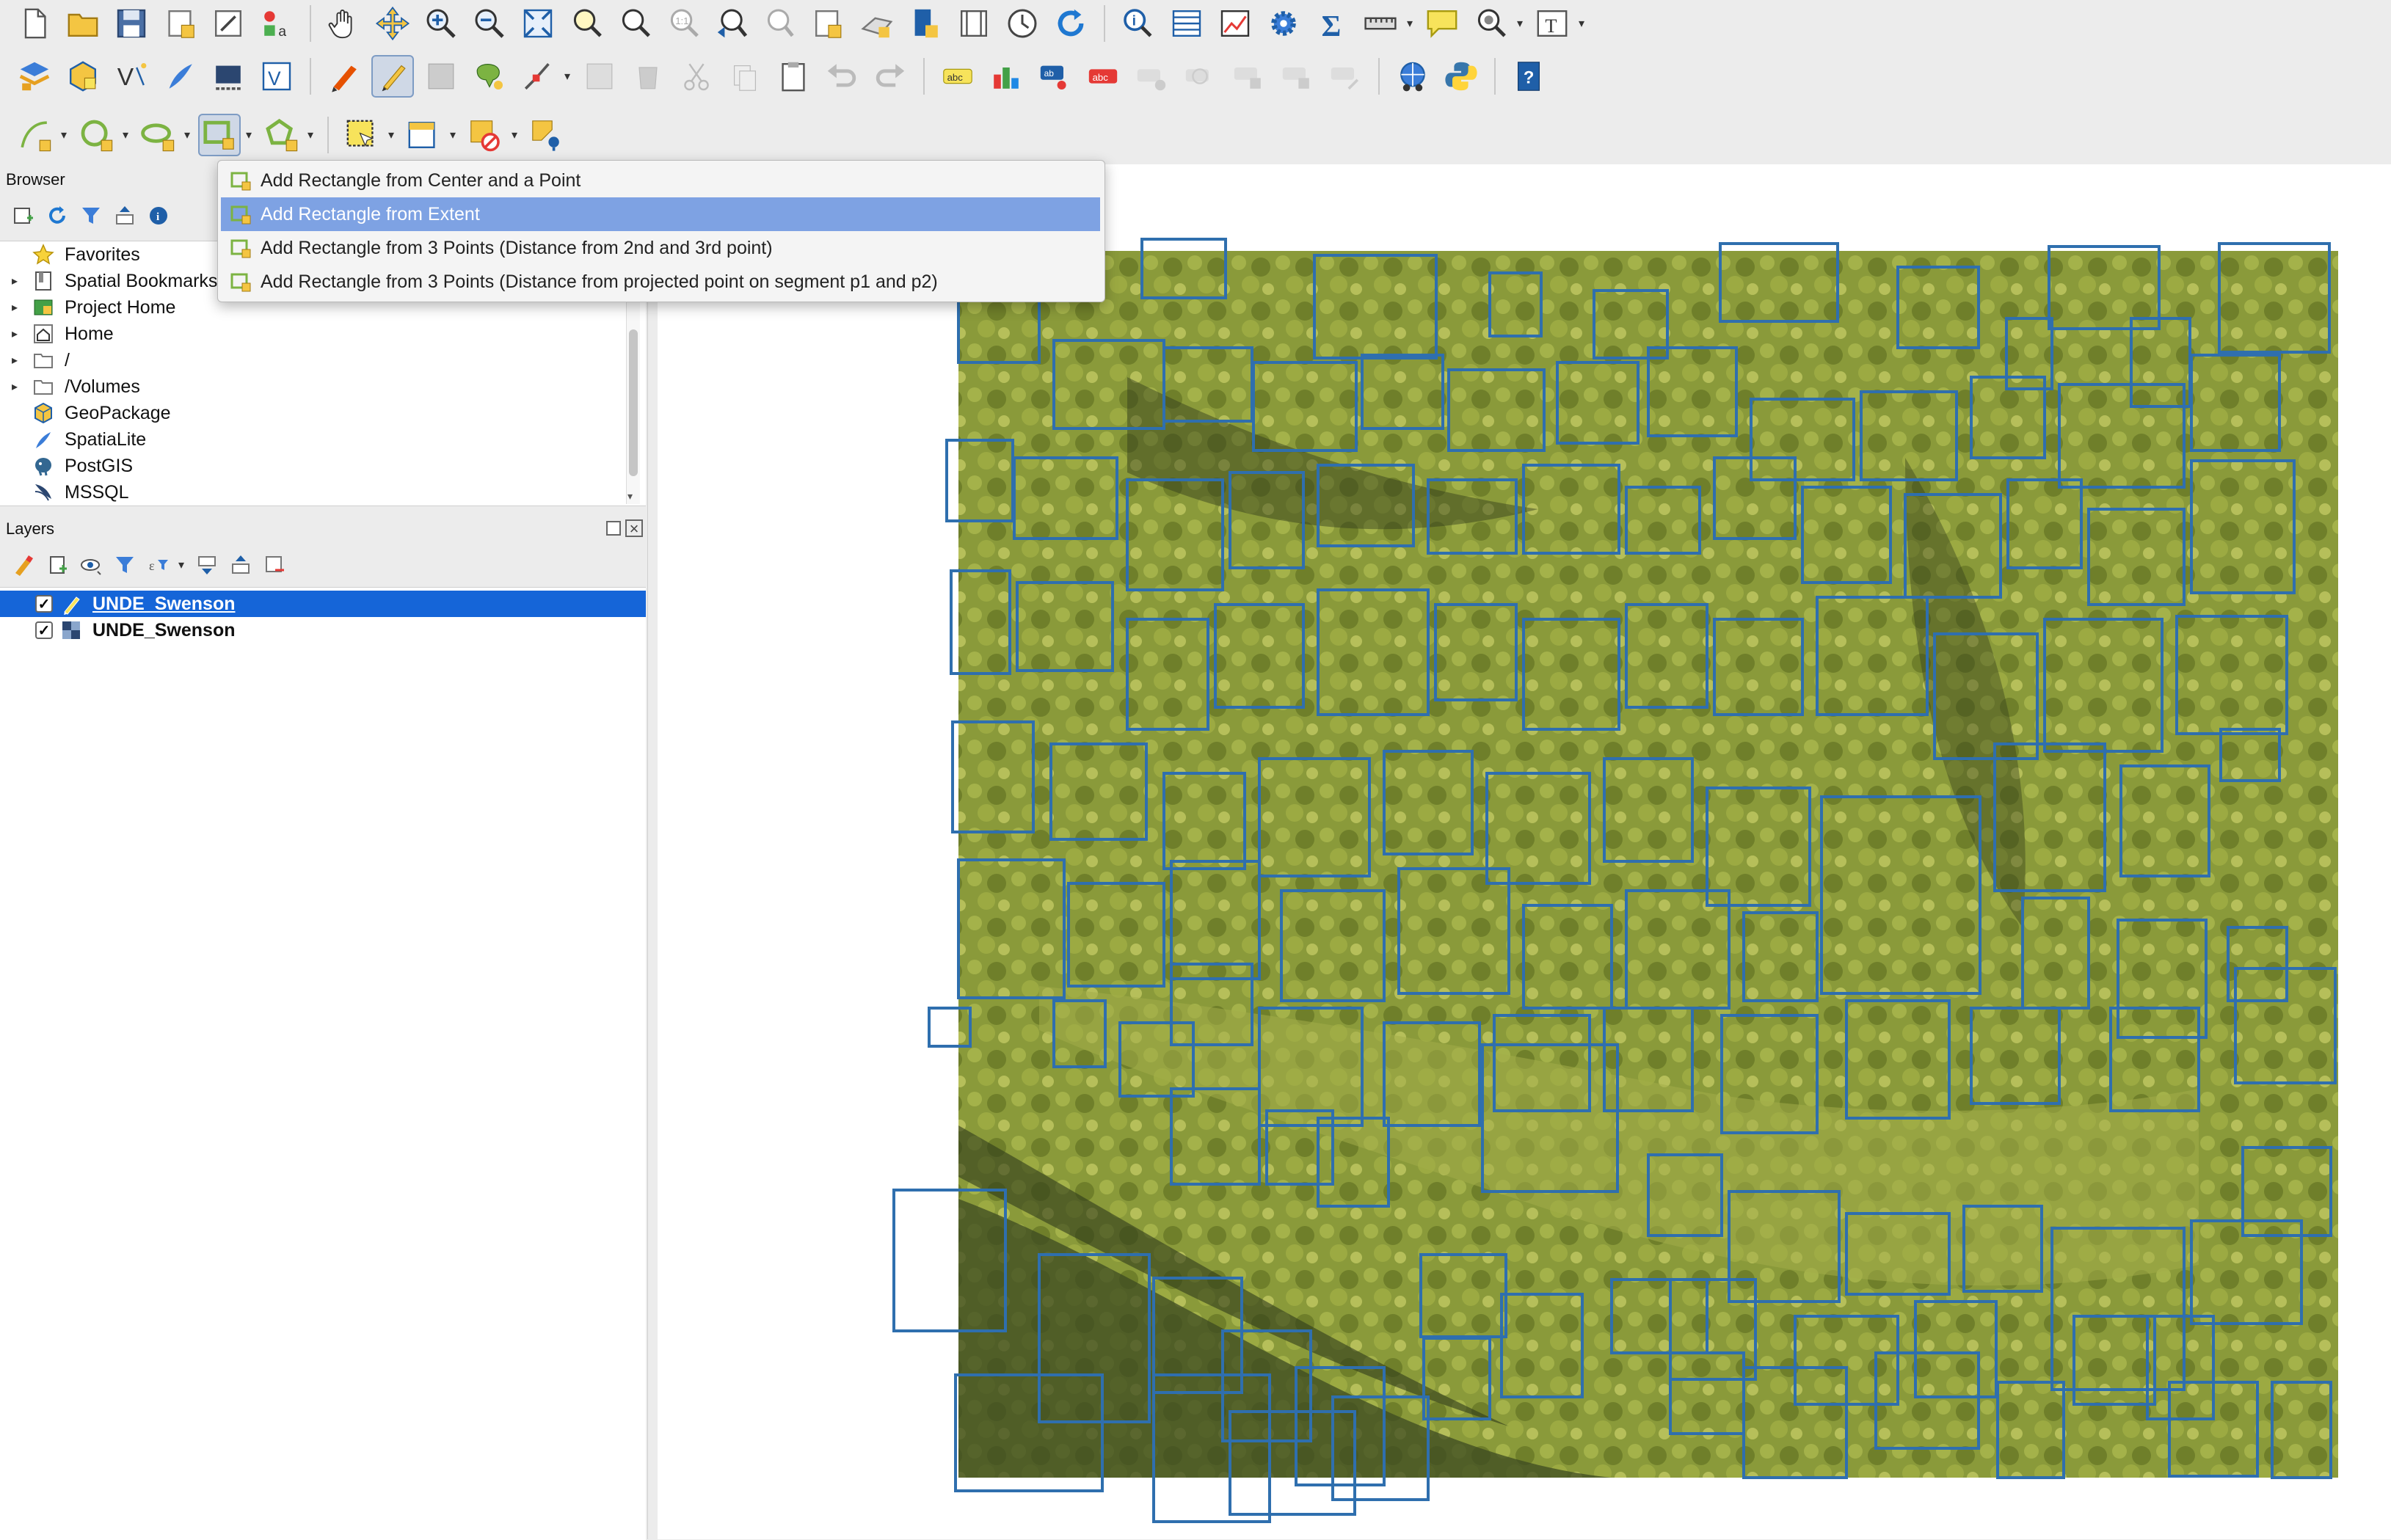 This screenshot has width=2391, height=1540. What do you see at coordinates (108, 281) in the screenshot?
I see `tree-item-spatial-bookmarks: ▸ Spatial Bookmarks` at bounding box center [108, 281].